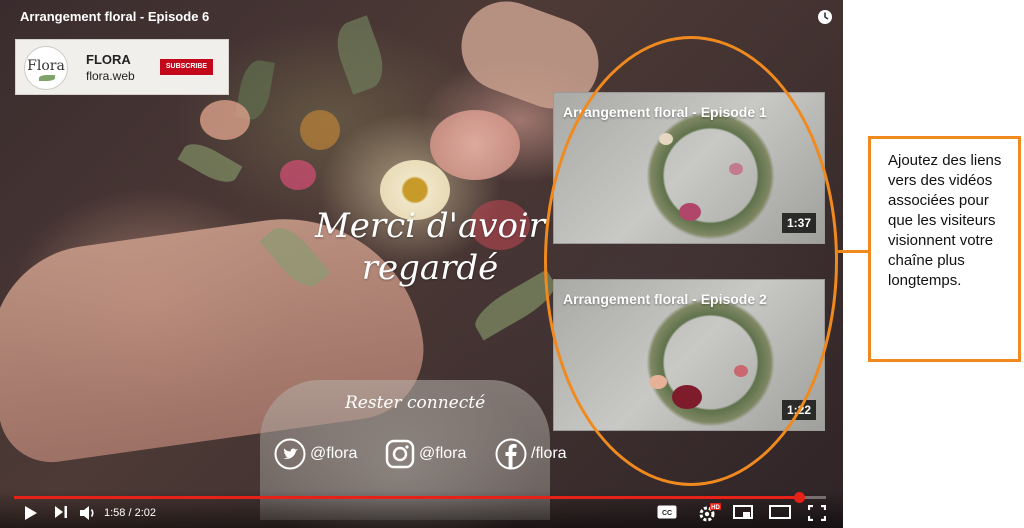 This screenshot has height=528, width=1024. I want to click on captions-icon: CC, so click(667, 512).